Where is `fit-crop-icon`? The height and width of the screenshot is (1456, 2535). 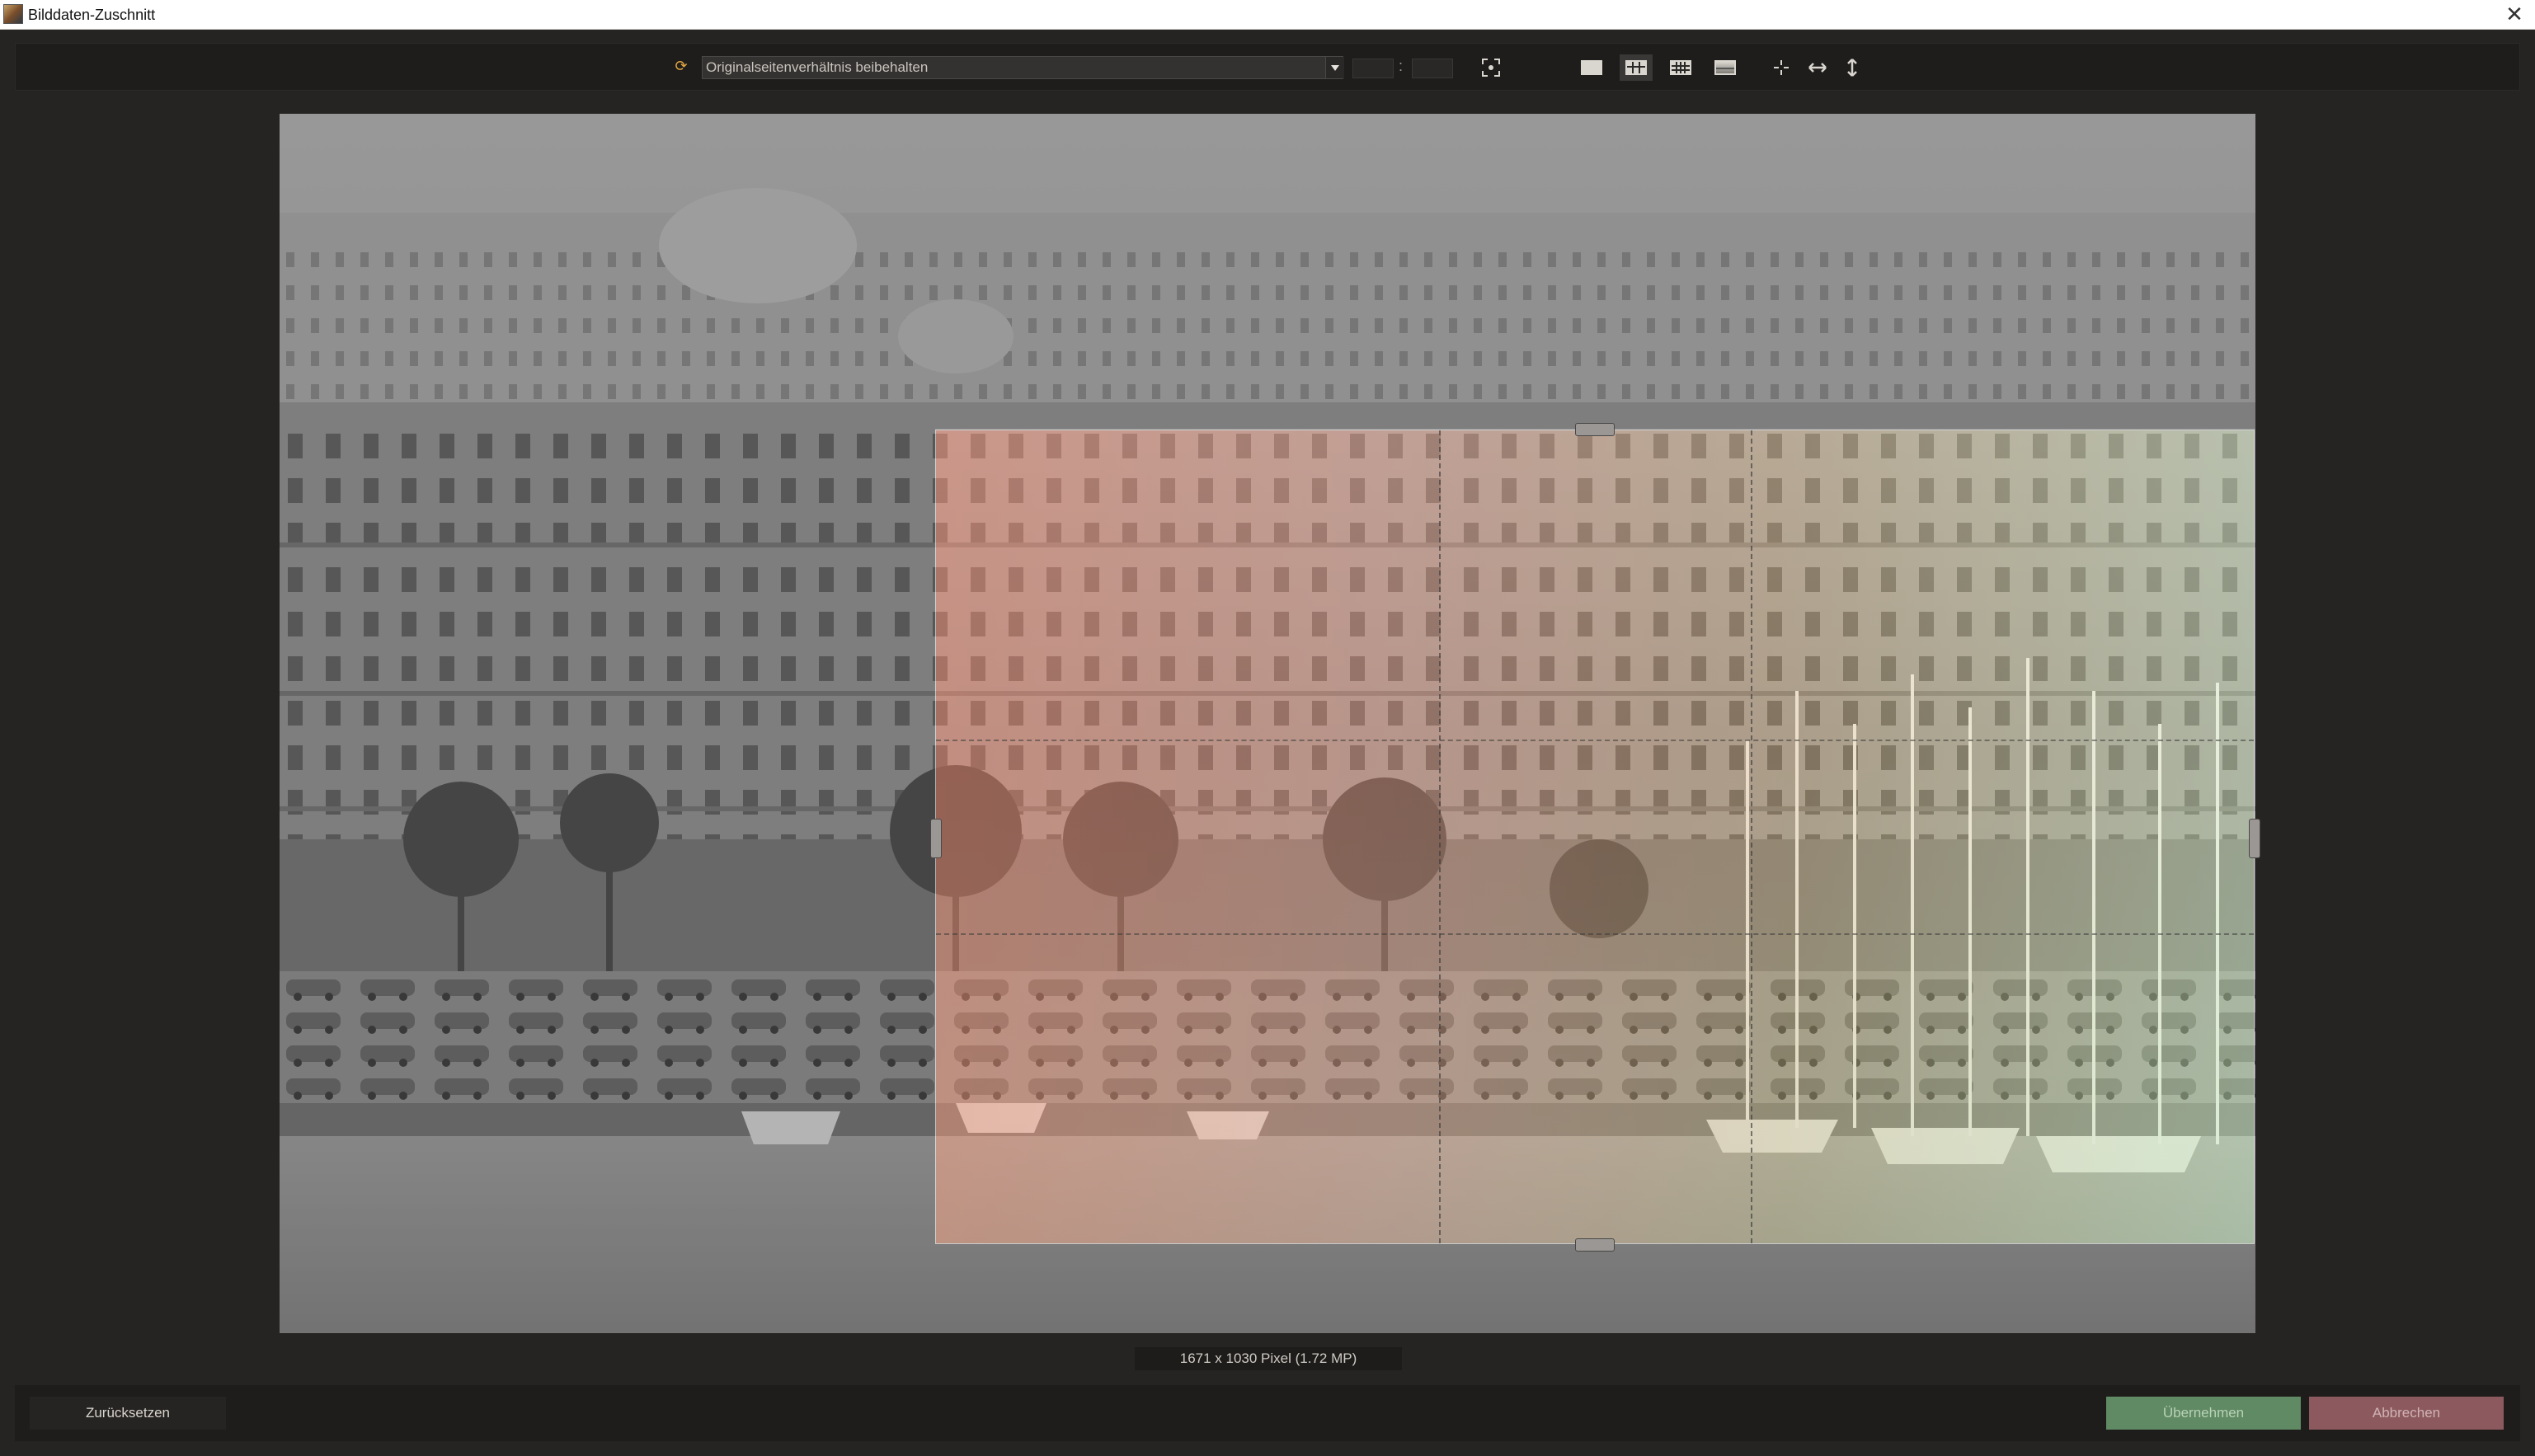 fit-crop-icon is located at coordinates (1490, 67).